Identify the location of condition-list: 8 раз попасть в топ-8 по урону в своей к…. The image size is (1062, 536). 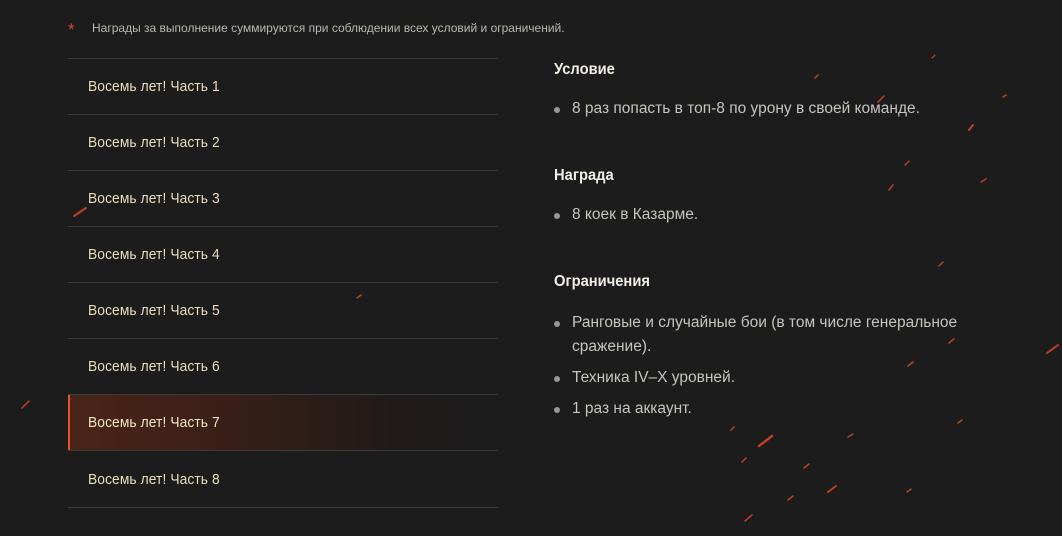
(789, 109).